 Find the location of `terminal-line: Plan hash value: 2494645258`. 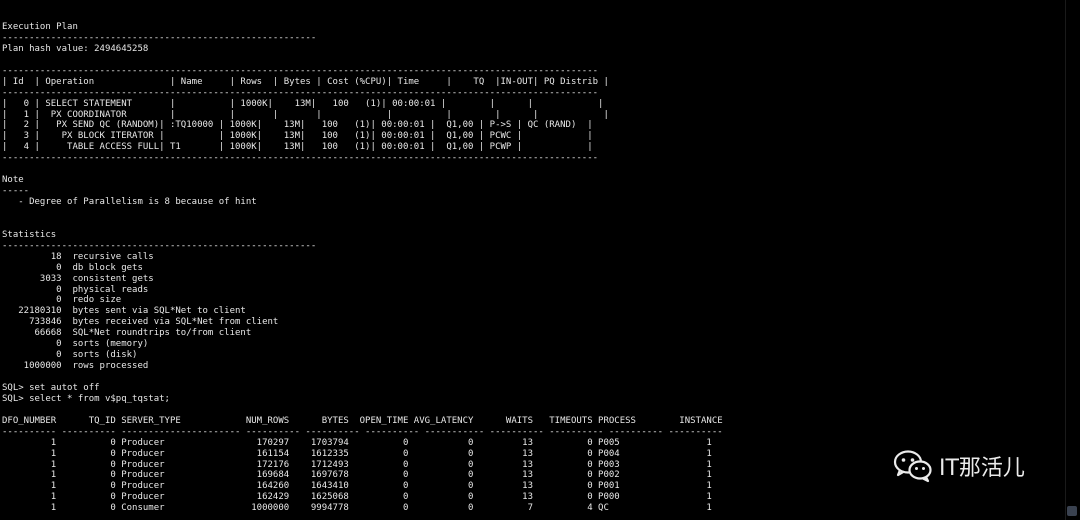

terminal-line: Plan hash value: 2494645258 is located at coordinates (75, 48).